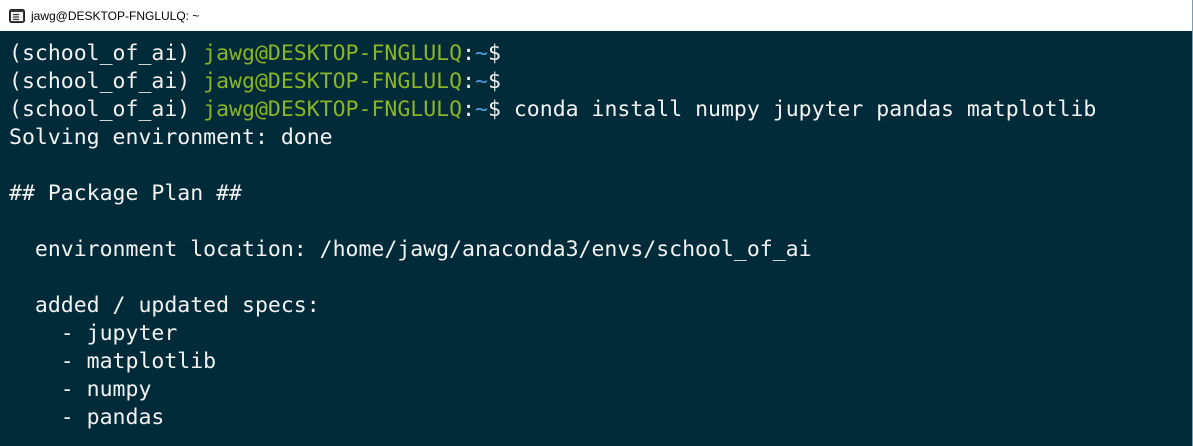 Image resolution: width=1193 pixels, height=446 pixels. I want to click on output-line: - pandas, so click(87, 417).